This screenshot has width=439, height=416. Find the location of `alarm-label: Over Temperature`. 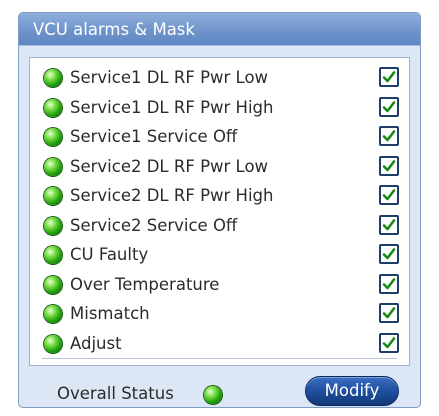

alarm-label: Over Temperature is located at coordinates (145, 284).